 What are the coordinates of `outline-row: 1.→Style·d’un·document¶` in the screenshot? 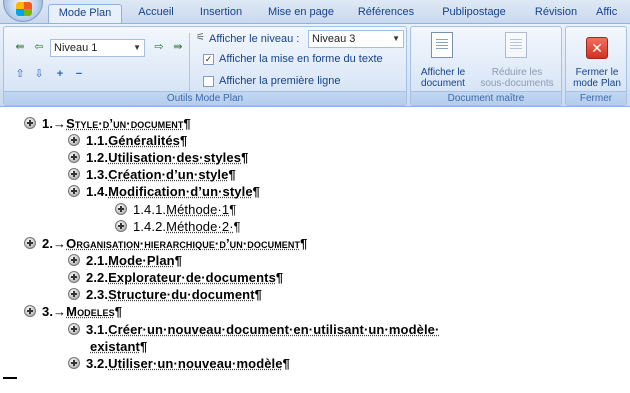 It's located at (107, 124).